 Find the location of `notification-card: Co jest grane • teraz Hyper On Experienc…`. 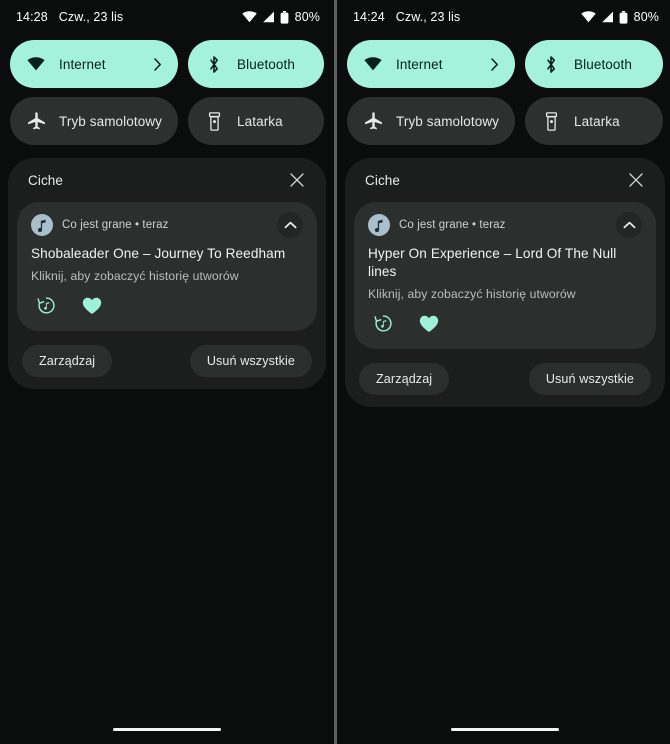

notification-card: Co jest grane • teraz Hyper On Experienc… is located at coordinates (505, 275).